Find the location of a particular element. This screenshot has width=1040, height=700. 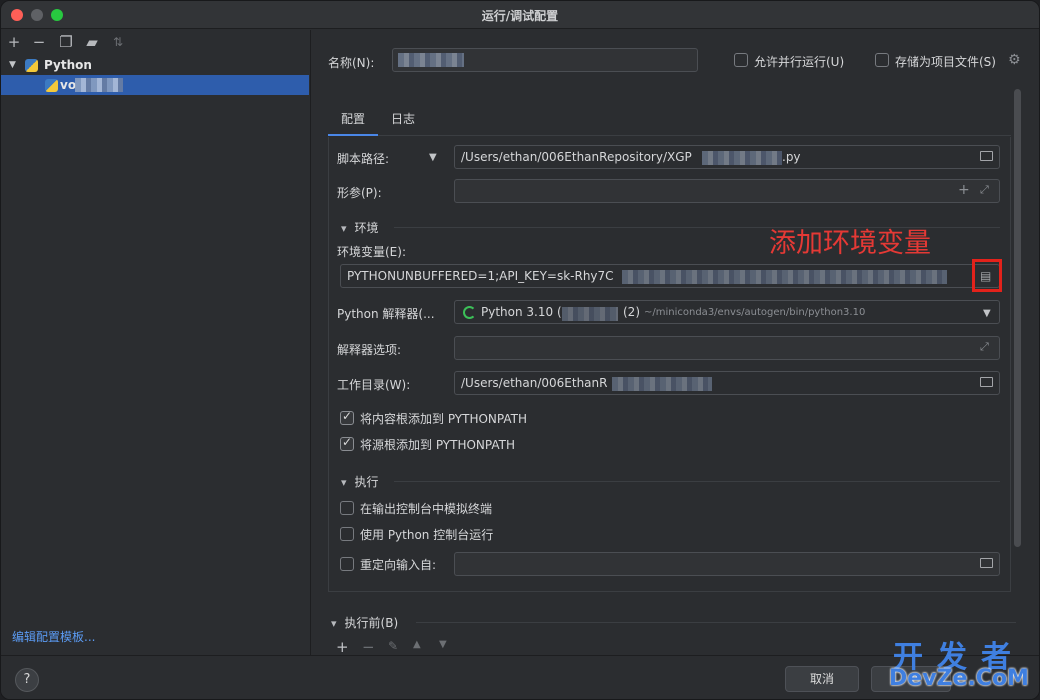

watermark-logo: 开发者 DevZe.CoM is located at coordinates (959, 663).